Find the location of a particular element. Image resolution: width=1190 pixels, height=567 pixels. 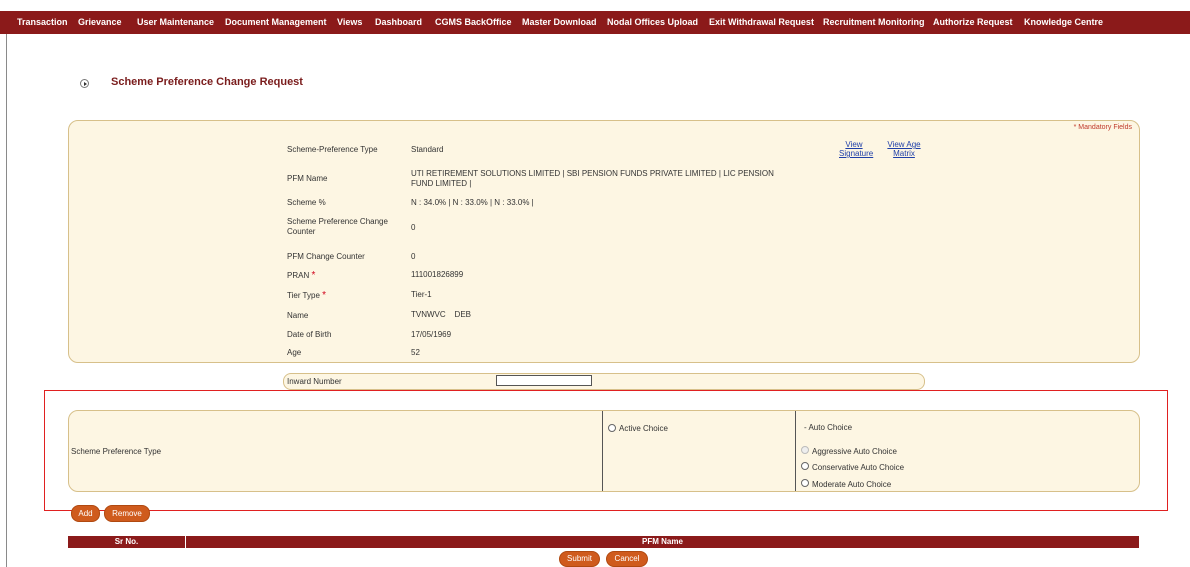

page-title: Scheme Preference Change Request is located at coordinates (207, 82).